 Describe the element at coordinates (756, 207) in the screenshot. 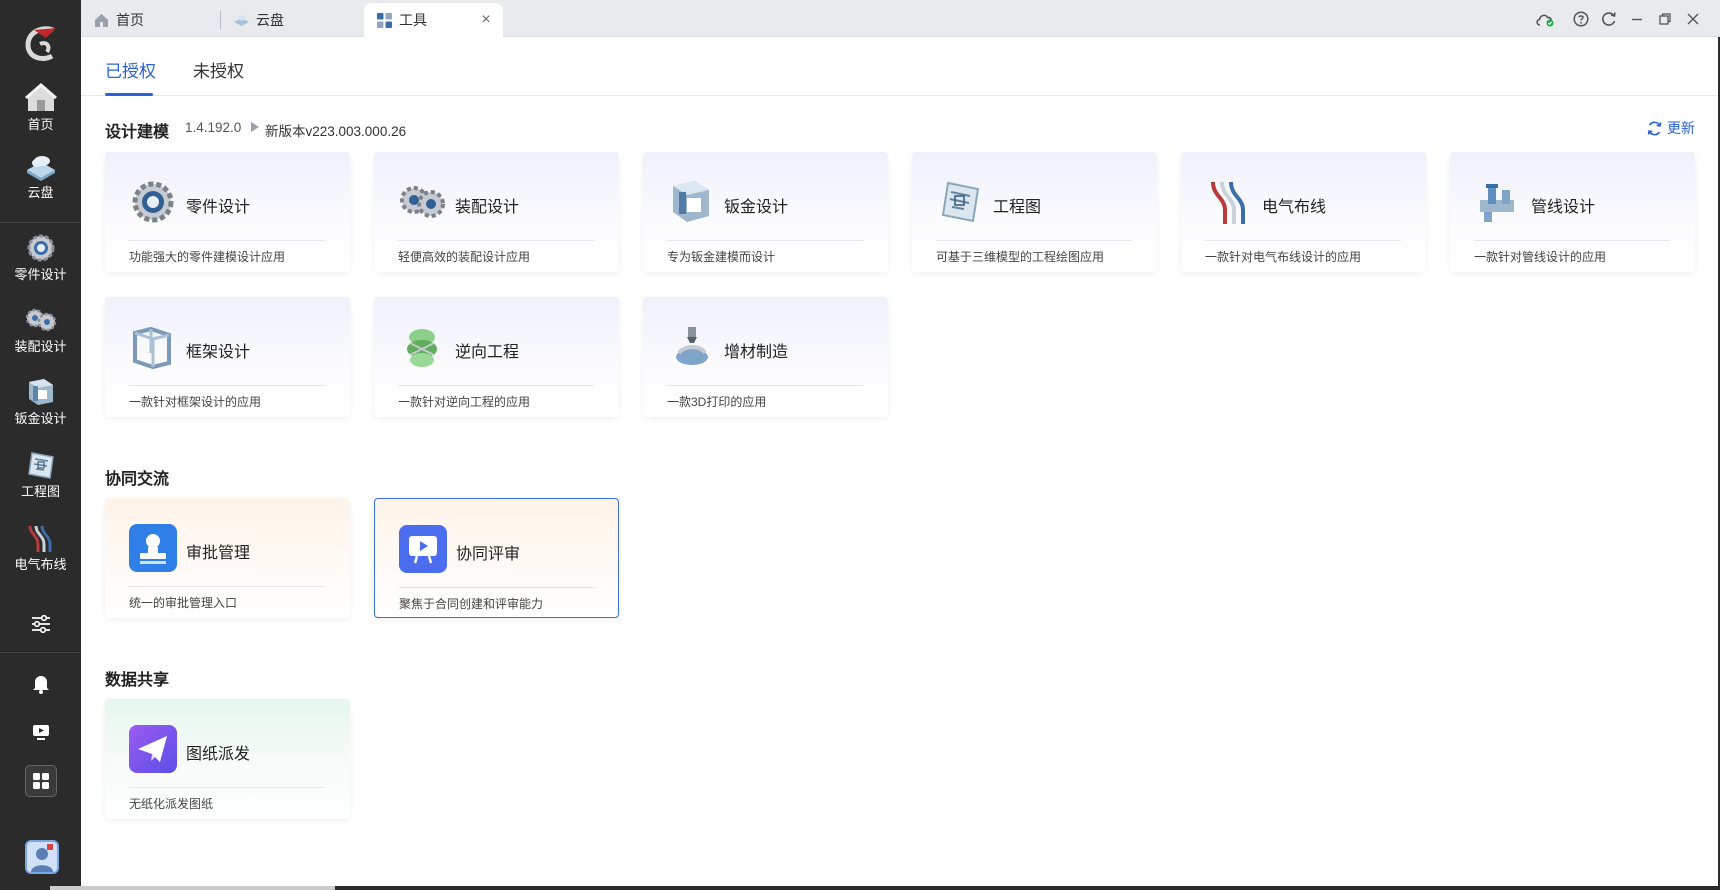

I see `app-name: 钣金设计` at that location.